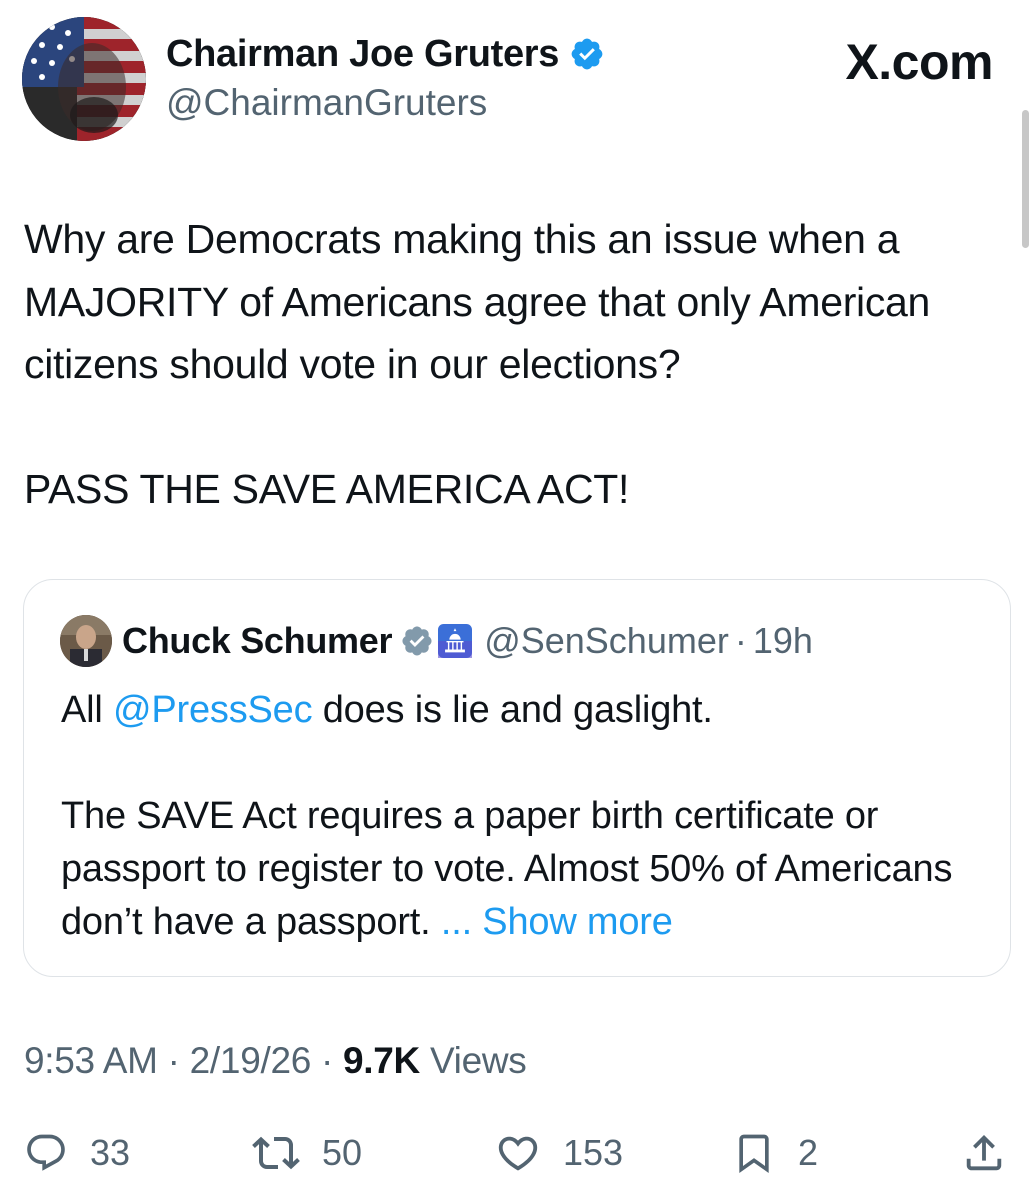  Describe the element at coordinates (557, 922) in the screenshot. I see `show-more-link: ... Show more` at that location.